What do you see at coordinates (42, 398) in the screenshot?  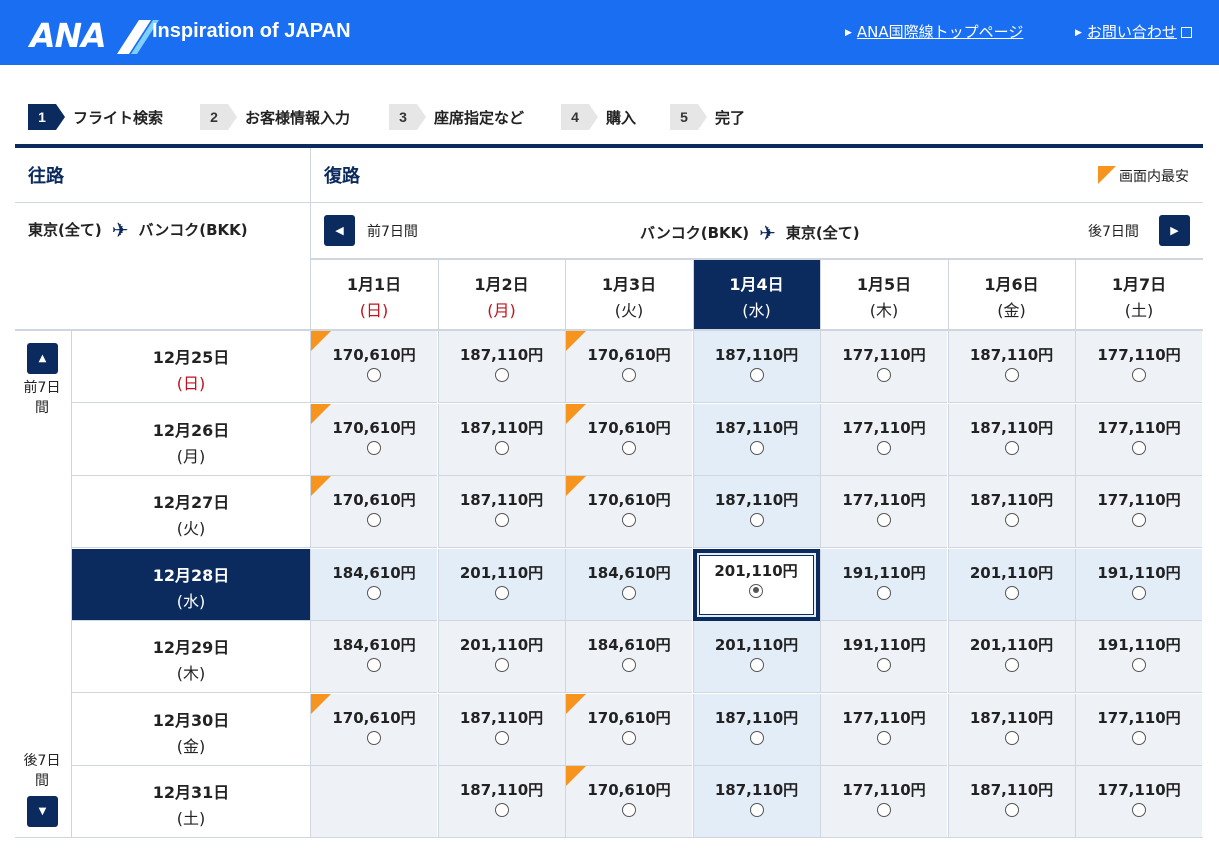 I see `outbound-prev-week-label: 前7日間` at bounding box center [42, 398].